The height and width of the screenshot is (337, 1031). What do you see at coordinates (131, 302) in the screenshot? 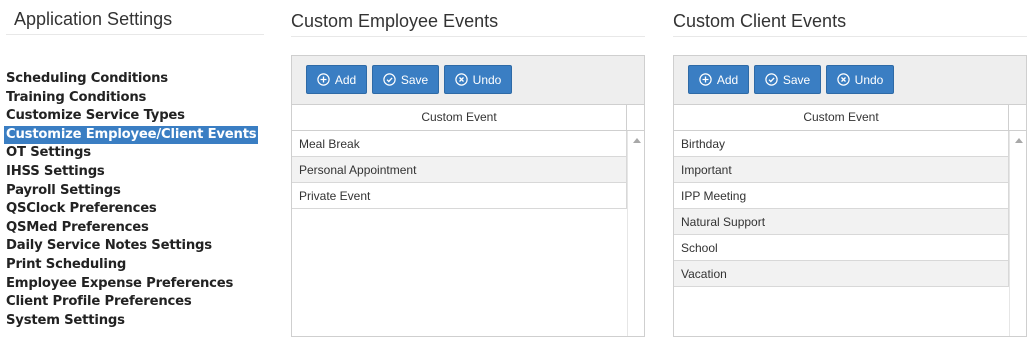
I see `nav-item-client-profile-preferences: Client Profile Preferences` at bounding box center [131, 302].